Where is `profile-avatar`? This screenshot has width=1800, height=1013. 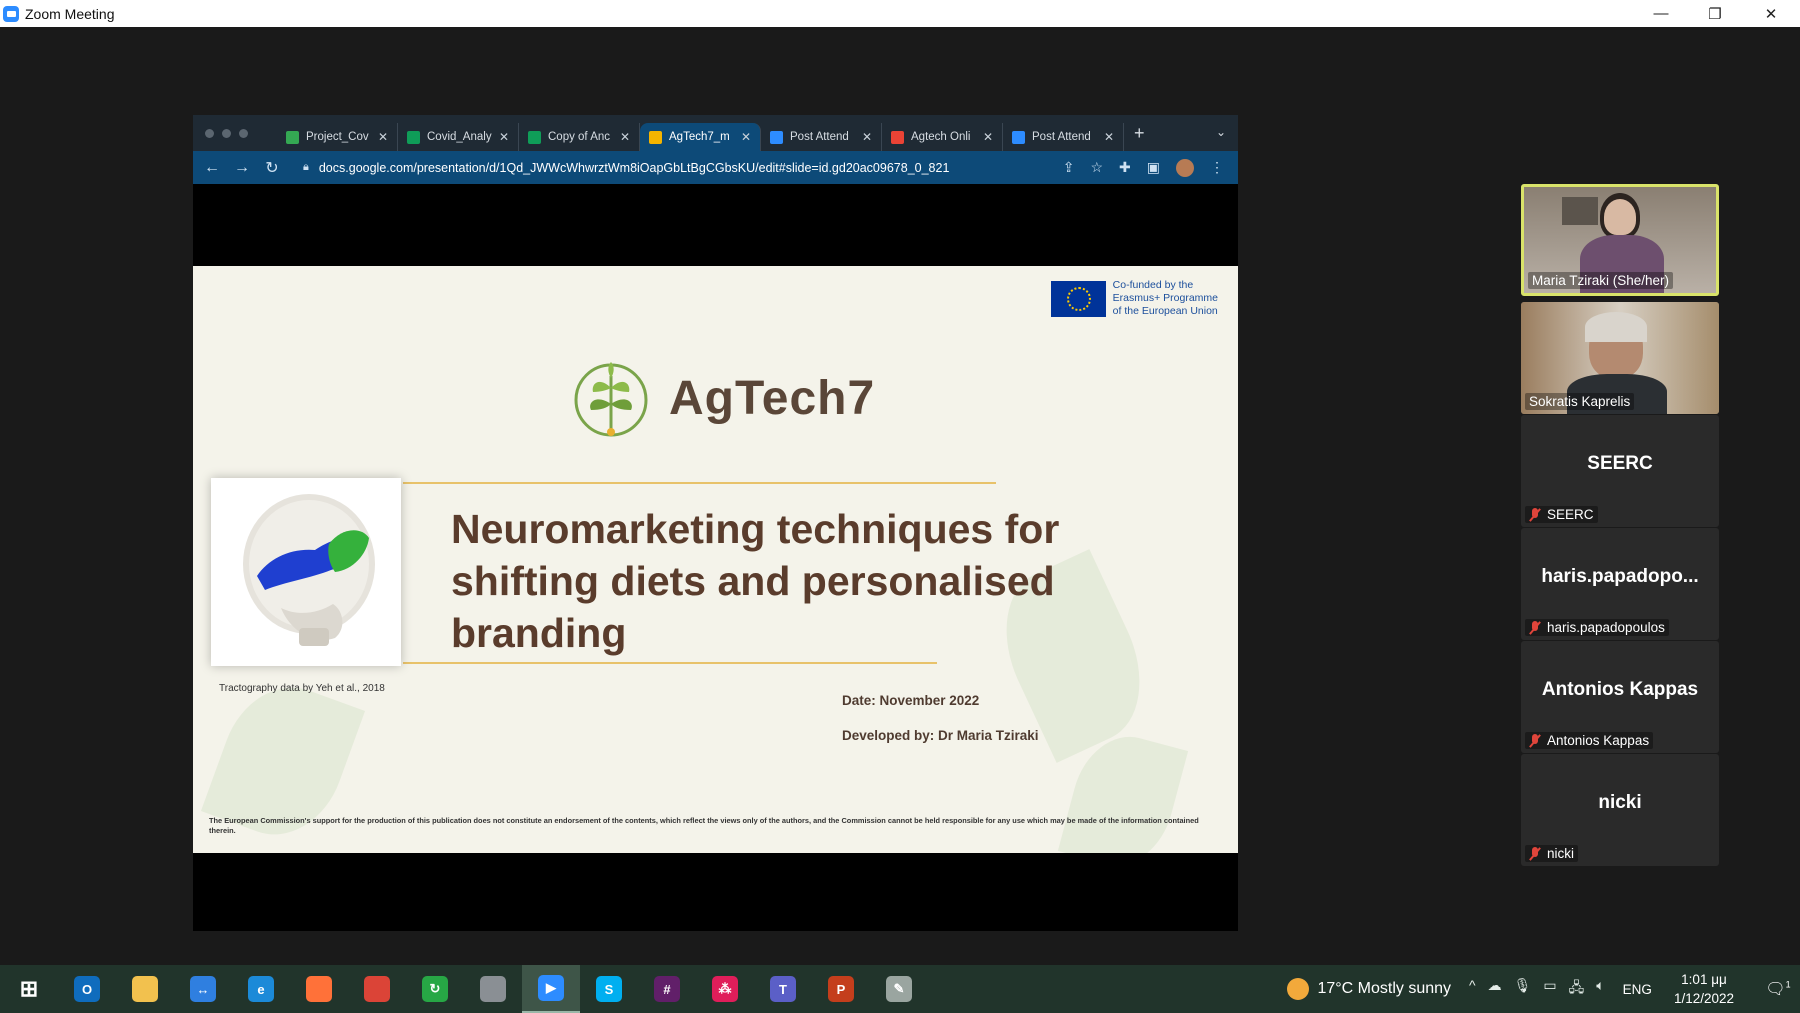 profile-avatar is located at coordinates (1185, 167).